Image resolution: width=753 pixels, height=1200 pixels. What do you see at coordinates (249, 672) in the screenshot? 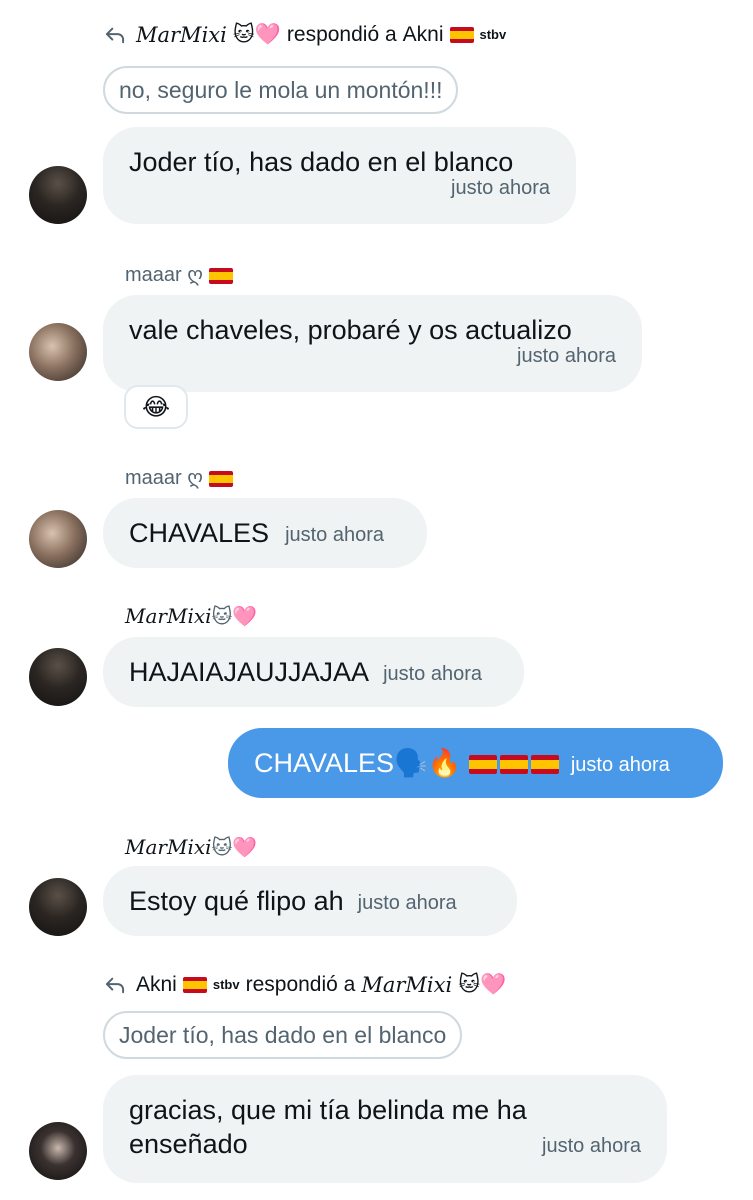
I see `message-text: HAJAIAJAUJJAJAA` at bounding box center [249, 672].